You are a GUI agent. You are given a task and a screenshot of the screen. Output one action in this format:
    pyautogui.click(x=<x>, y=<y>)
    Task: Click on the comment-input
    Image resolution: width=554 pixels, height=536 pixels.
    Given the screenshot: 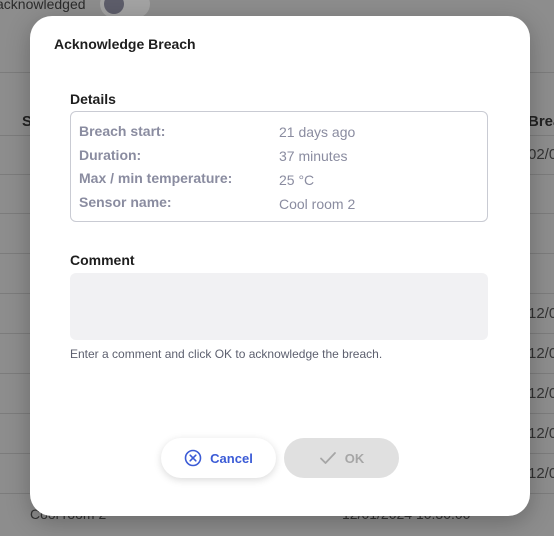 What is the action you would take?
    pyautogui.click(x=279, y=306)
    